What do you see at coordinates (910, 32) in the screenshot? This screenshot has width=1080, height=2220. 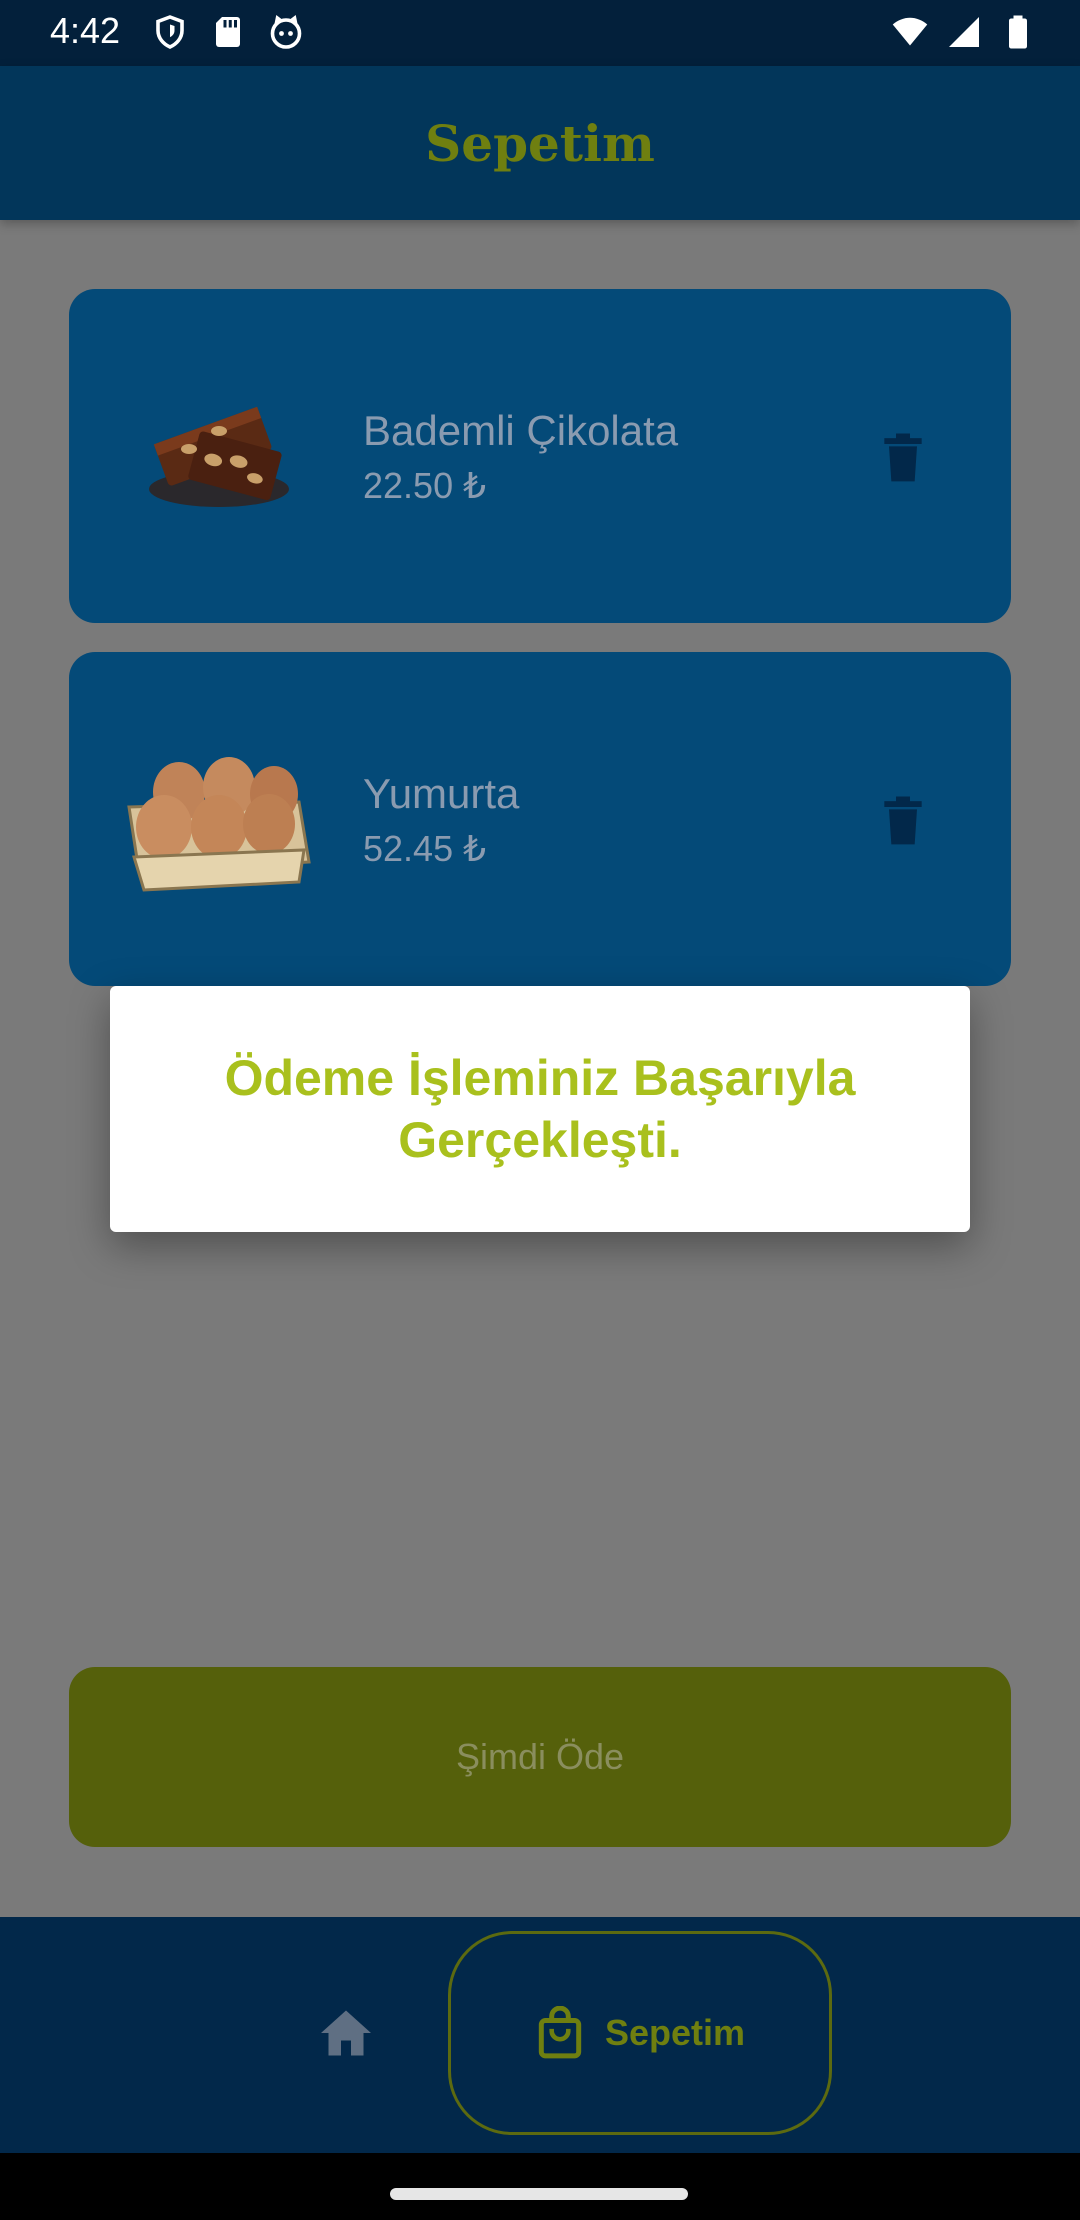 I see `wifi-icon` at bounding box center [910, 32].